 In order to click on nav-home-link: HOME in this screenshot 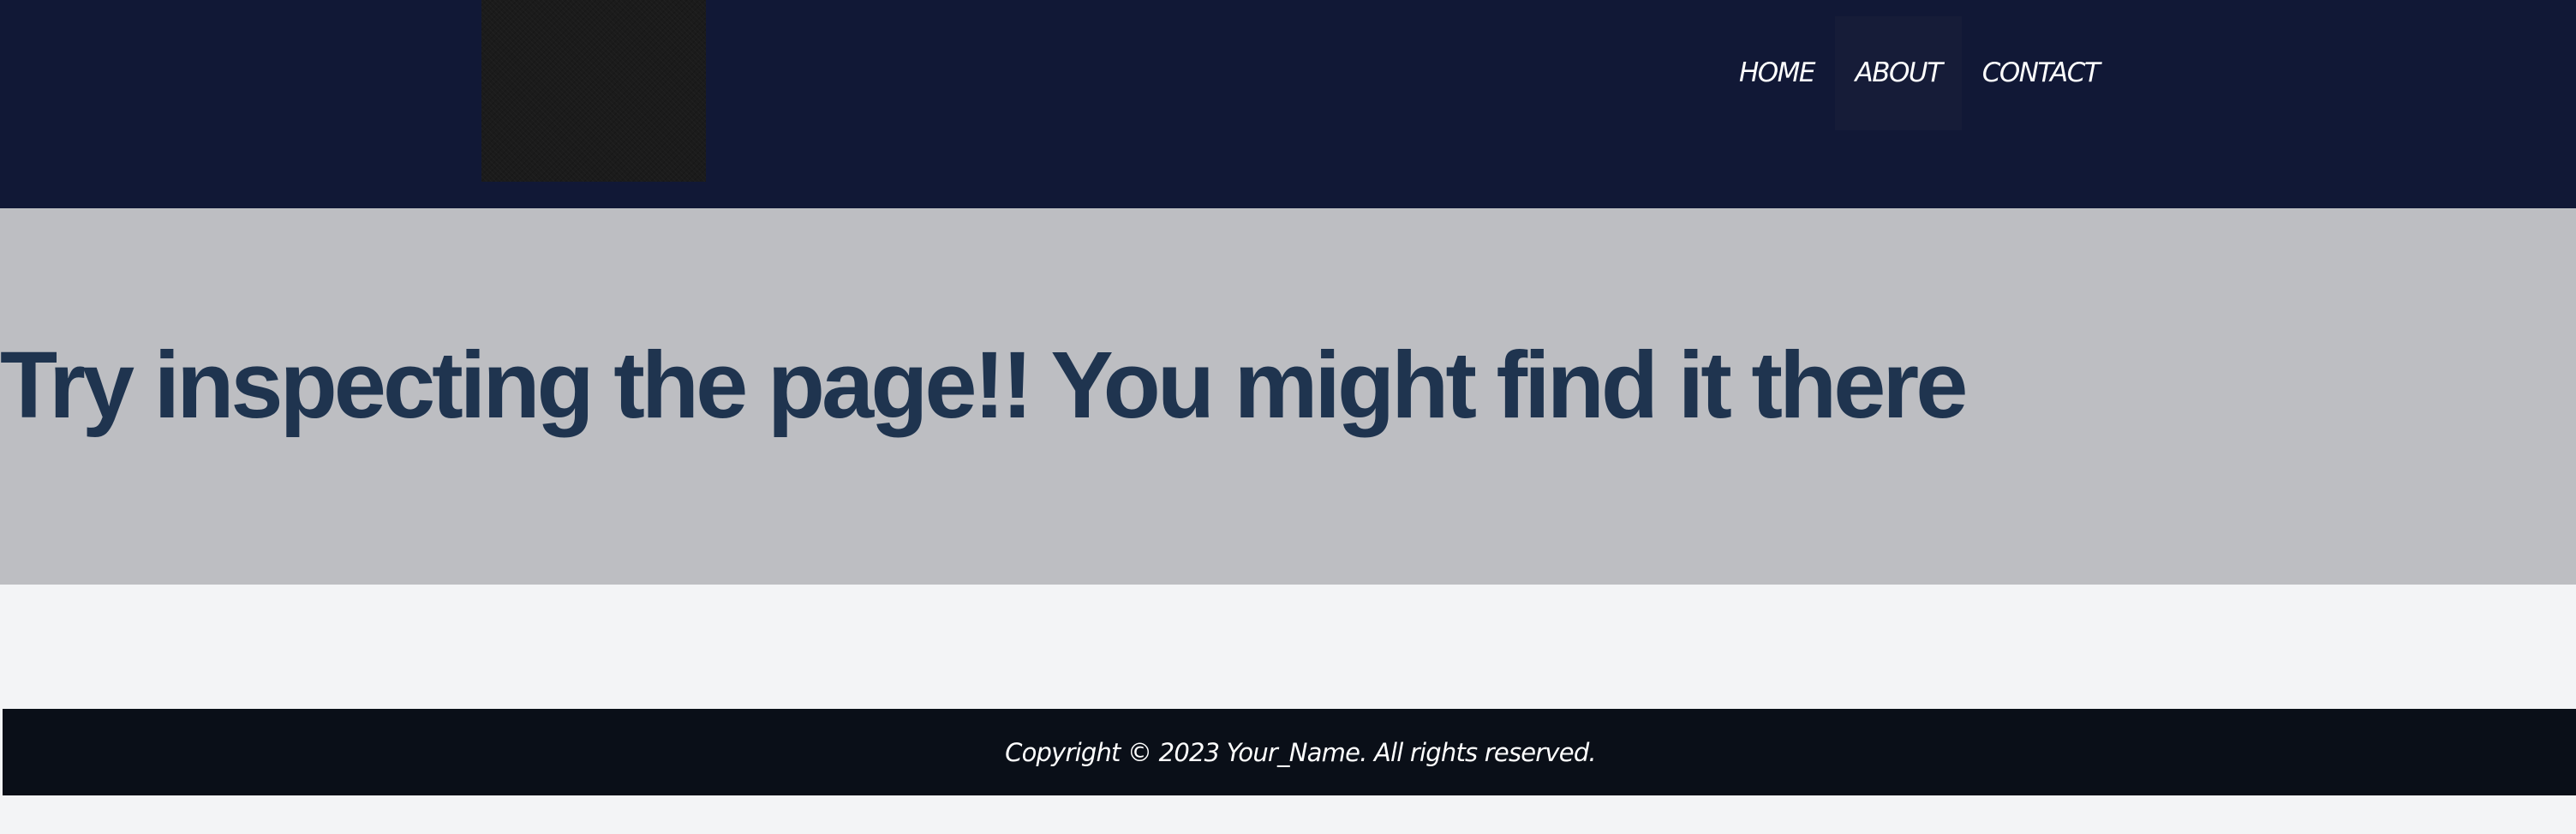, I will do `click(1777, 73)`.